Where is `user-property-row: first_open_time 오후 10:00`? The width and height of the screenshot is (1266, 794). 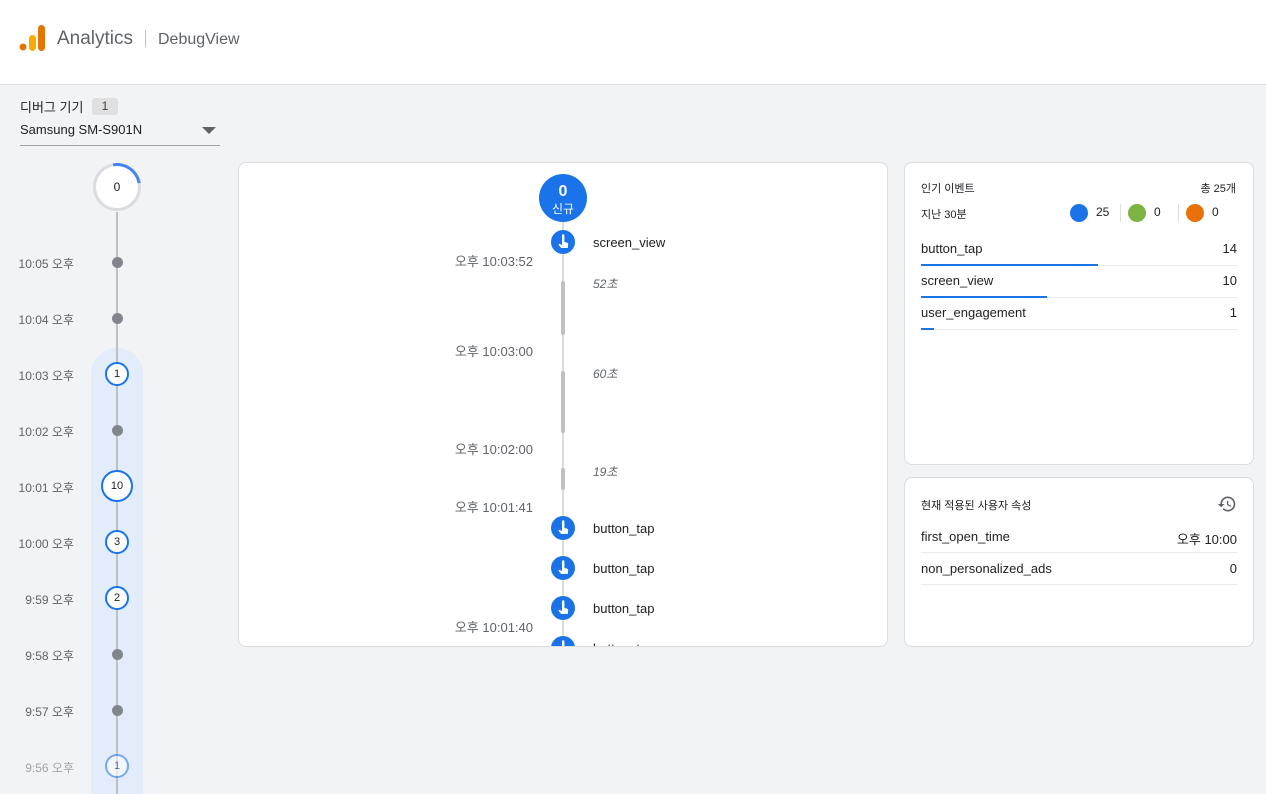 user-property-row: first_open_time 오후 10:00 is located at coordinates (1079, 537).